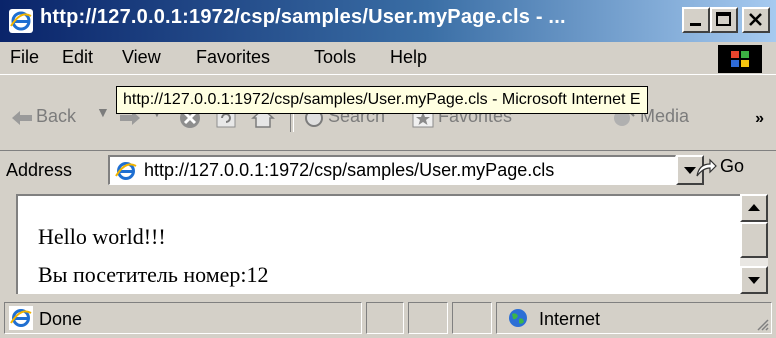  I want to click on resize-grip-icon, so click(762, 324).